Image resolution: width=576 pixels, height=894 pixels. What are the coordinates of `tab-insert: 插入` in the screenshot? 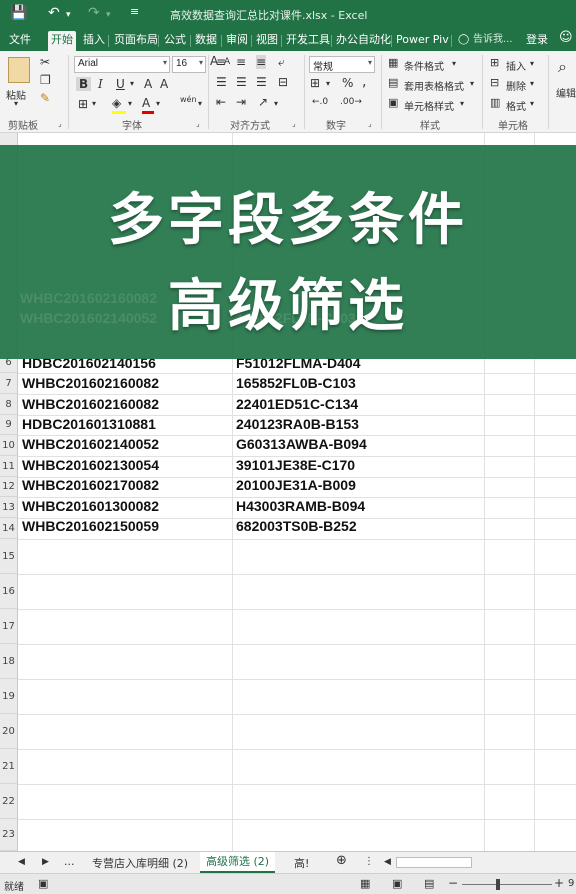 It's located at (94, 41).